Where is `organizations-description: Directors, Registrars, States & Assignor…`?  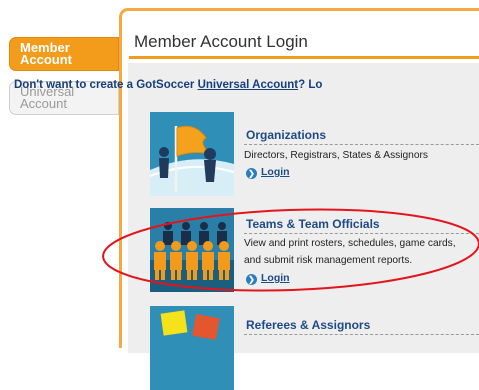
organizations-description: Directors, Registrars, States & Assignor… is located at coordinates (336, 155).